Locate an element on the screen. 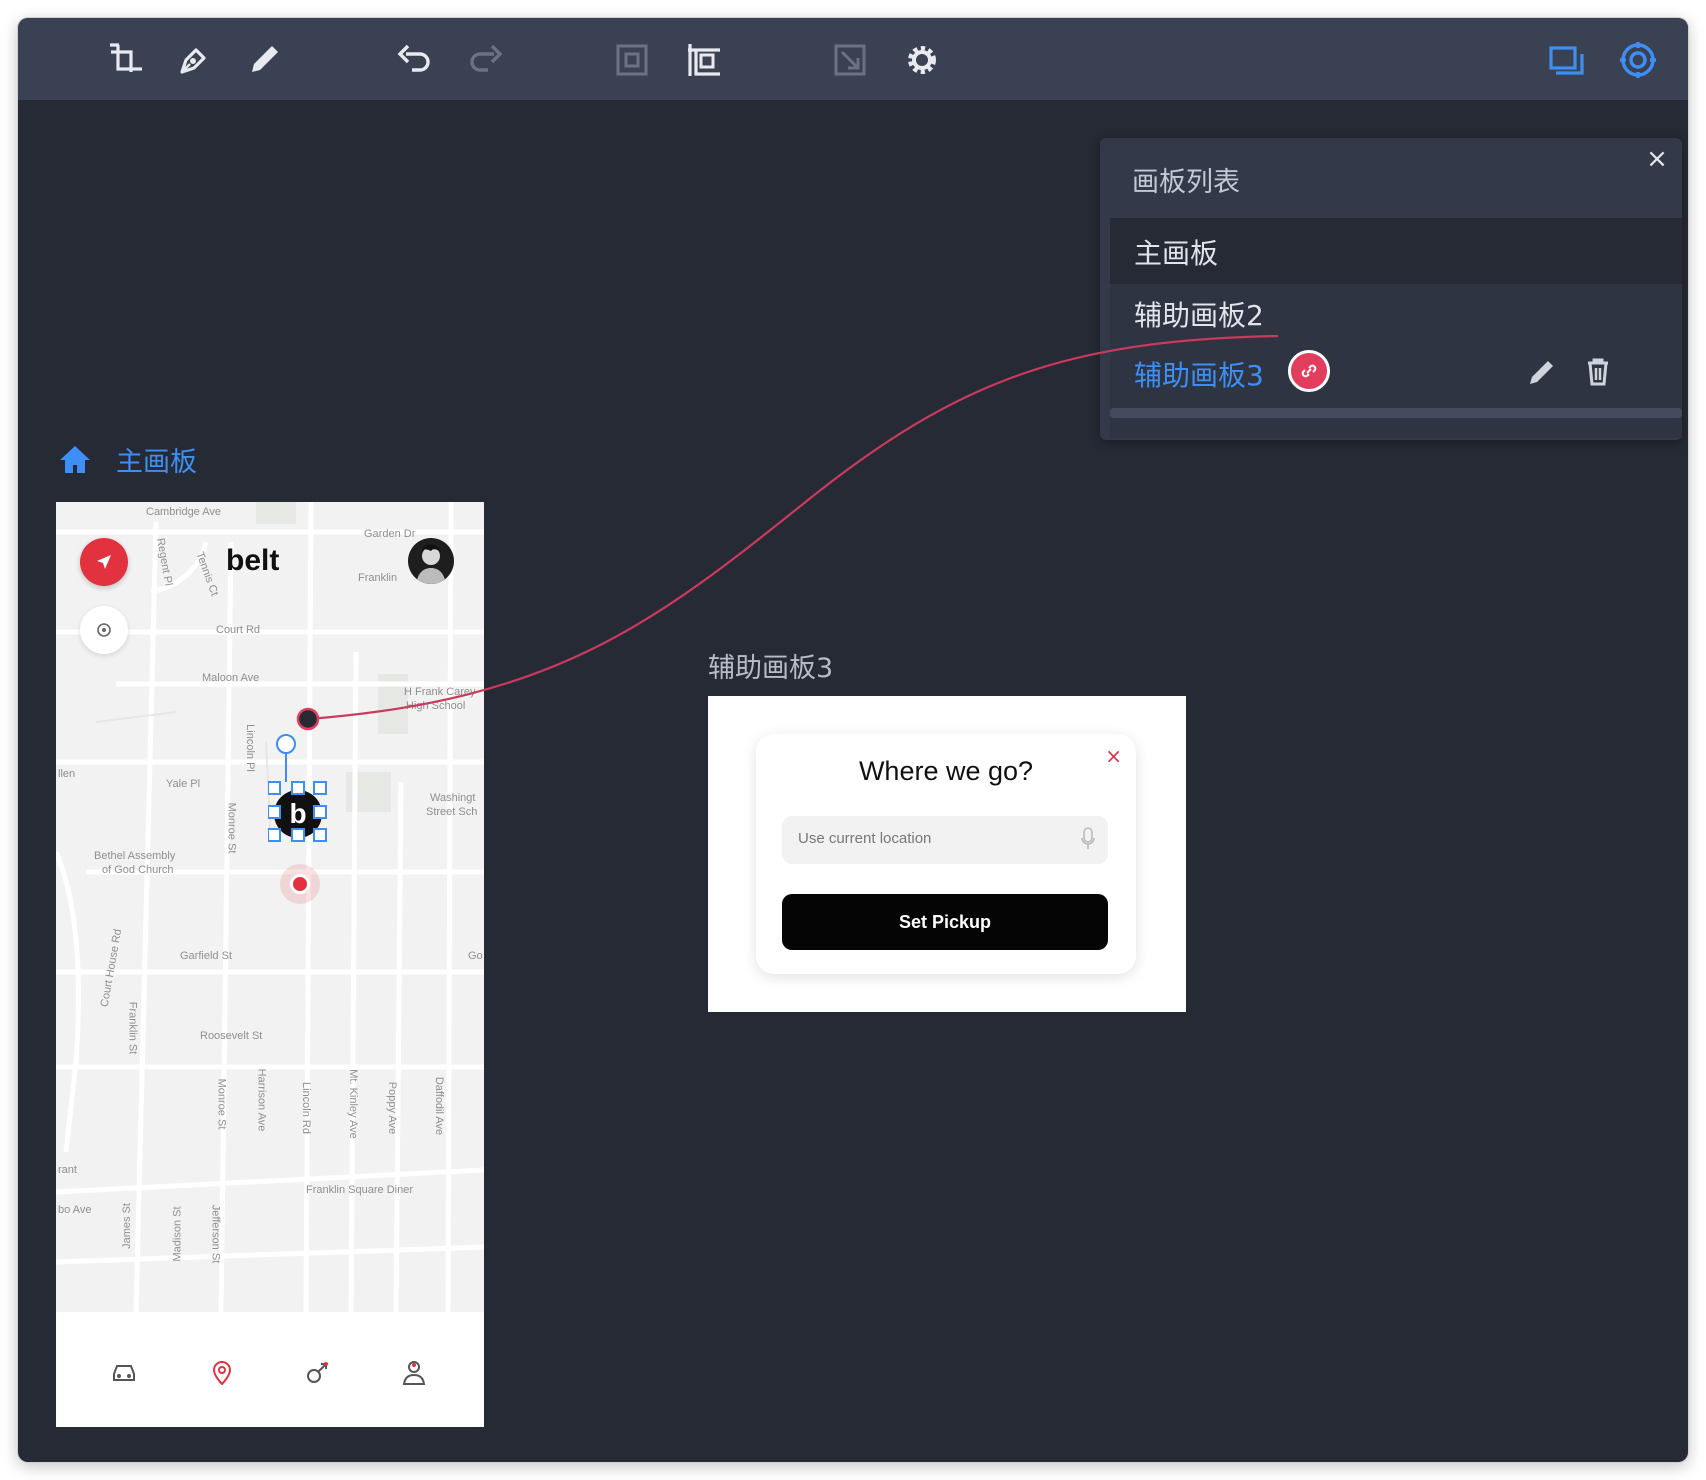 This screenshot has height=1480, width=1706. street-label: rant is located at coordinates (67, 1170).